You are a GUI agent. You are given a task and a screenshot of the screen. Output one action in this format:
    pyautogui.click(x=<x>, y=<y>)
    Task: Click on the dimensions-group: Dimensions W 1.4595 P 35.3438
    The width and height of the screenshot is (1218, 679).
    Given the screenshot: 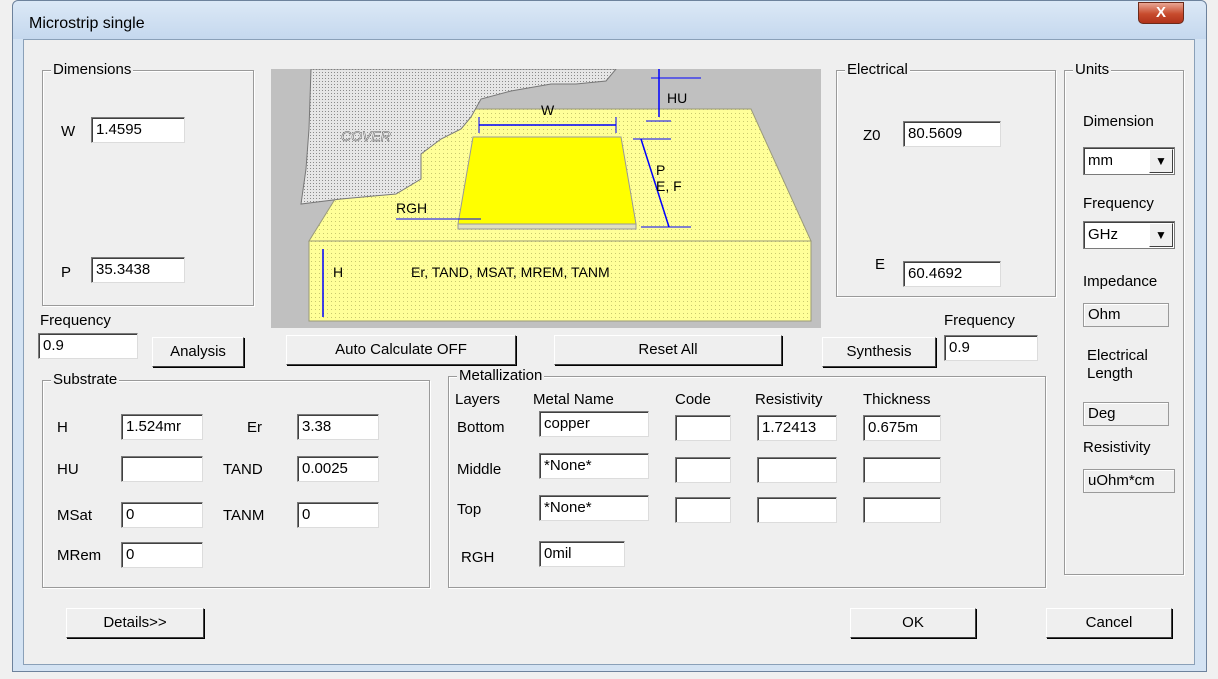 What is the action you would take?
    pyautogui.click(x=148, y=183)
    